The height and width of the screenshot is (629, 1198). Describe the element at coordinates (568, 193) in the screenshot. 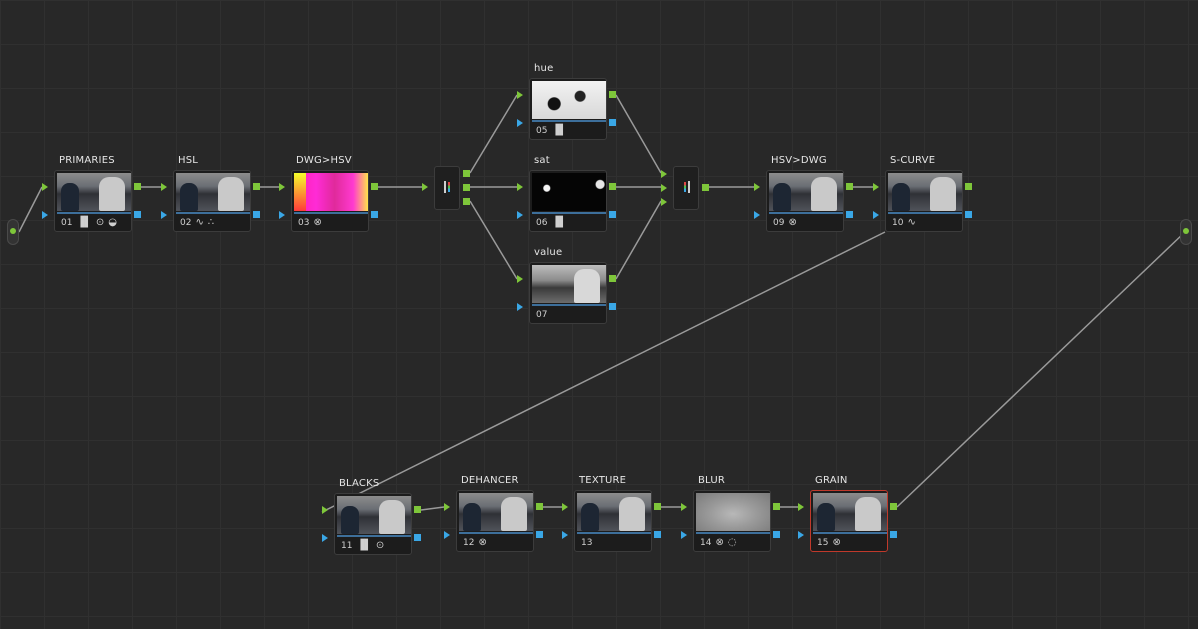

I see `node-06: sat 06 ▐▌` at that location.